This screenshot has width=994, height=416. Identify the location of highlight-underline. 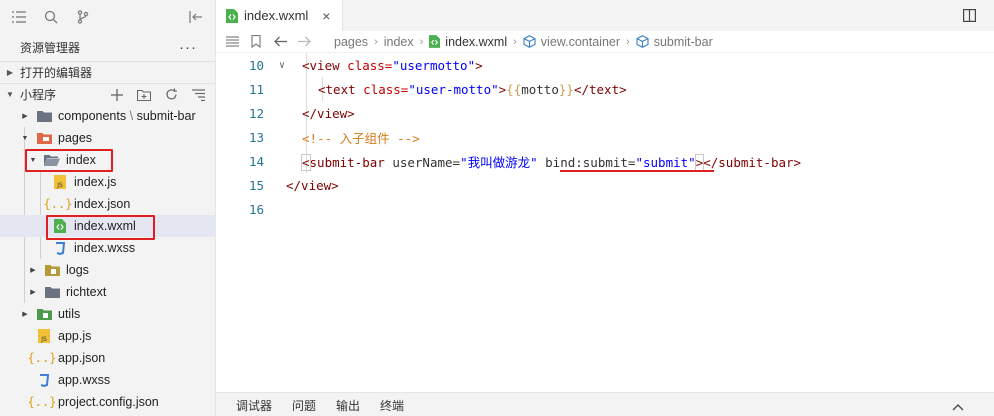
(637, 171).